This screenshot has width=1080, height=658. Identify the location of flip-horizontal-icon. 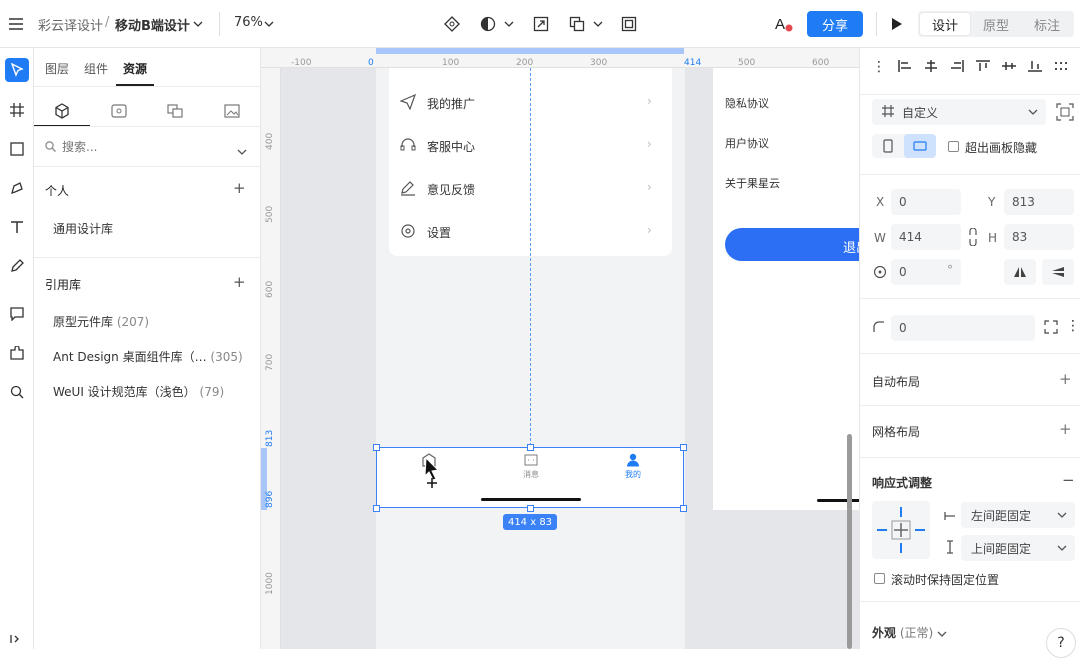
(1020, 272).